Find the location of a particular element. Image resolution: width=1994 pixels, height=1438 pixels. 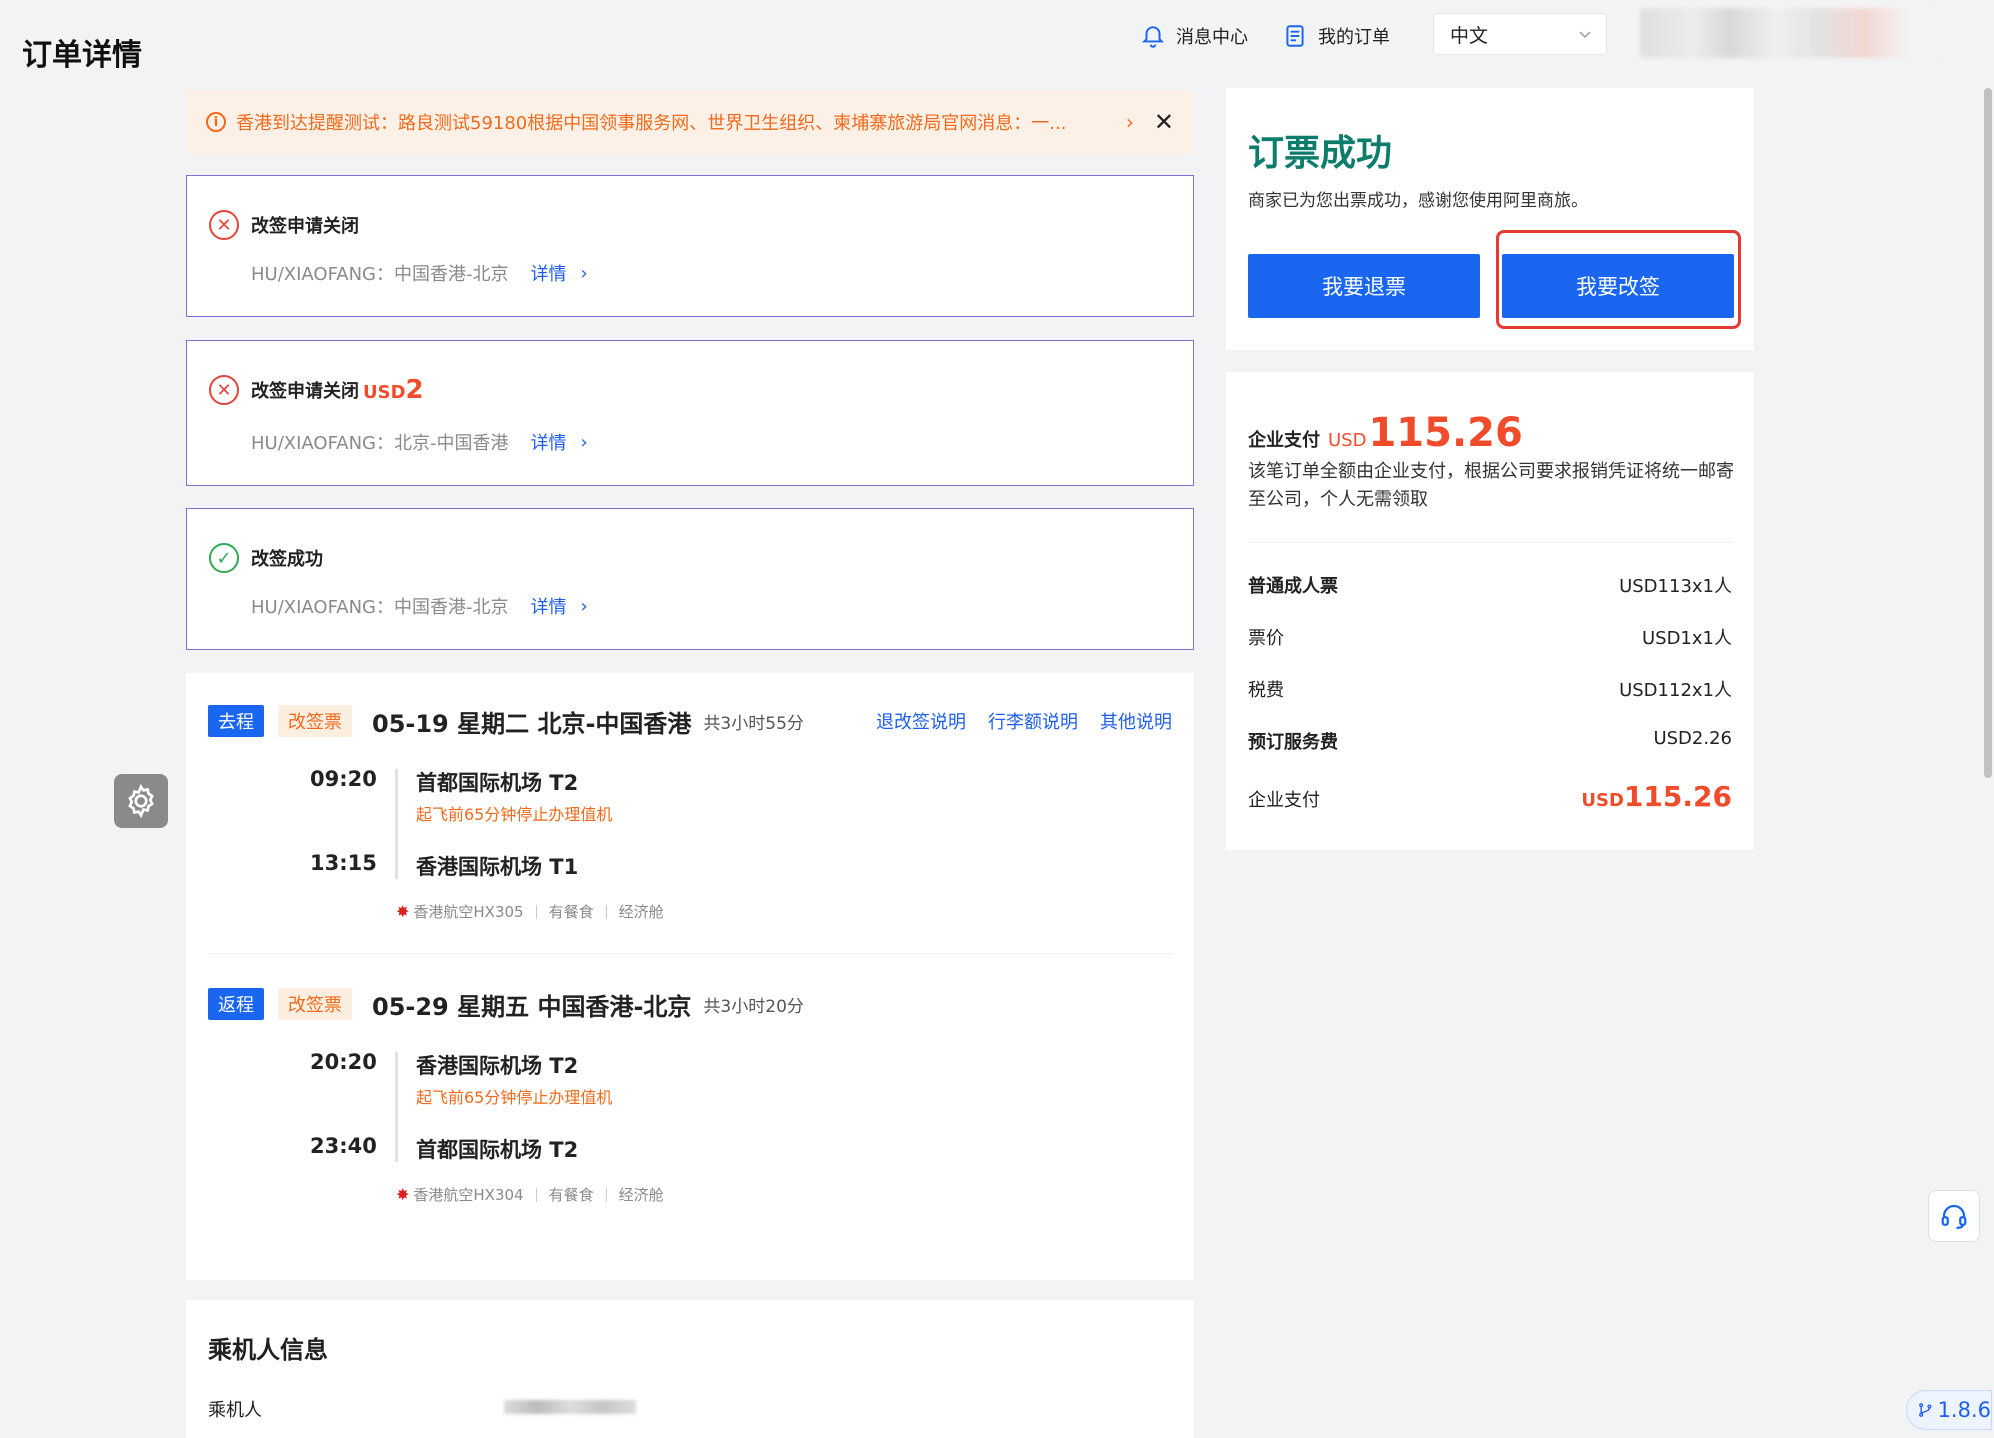

passenger-label: 乘机人 is located at coordinates (235, 1410).